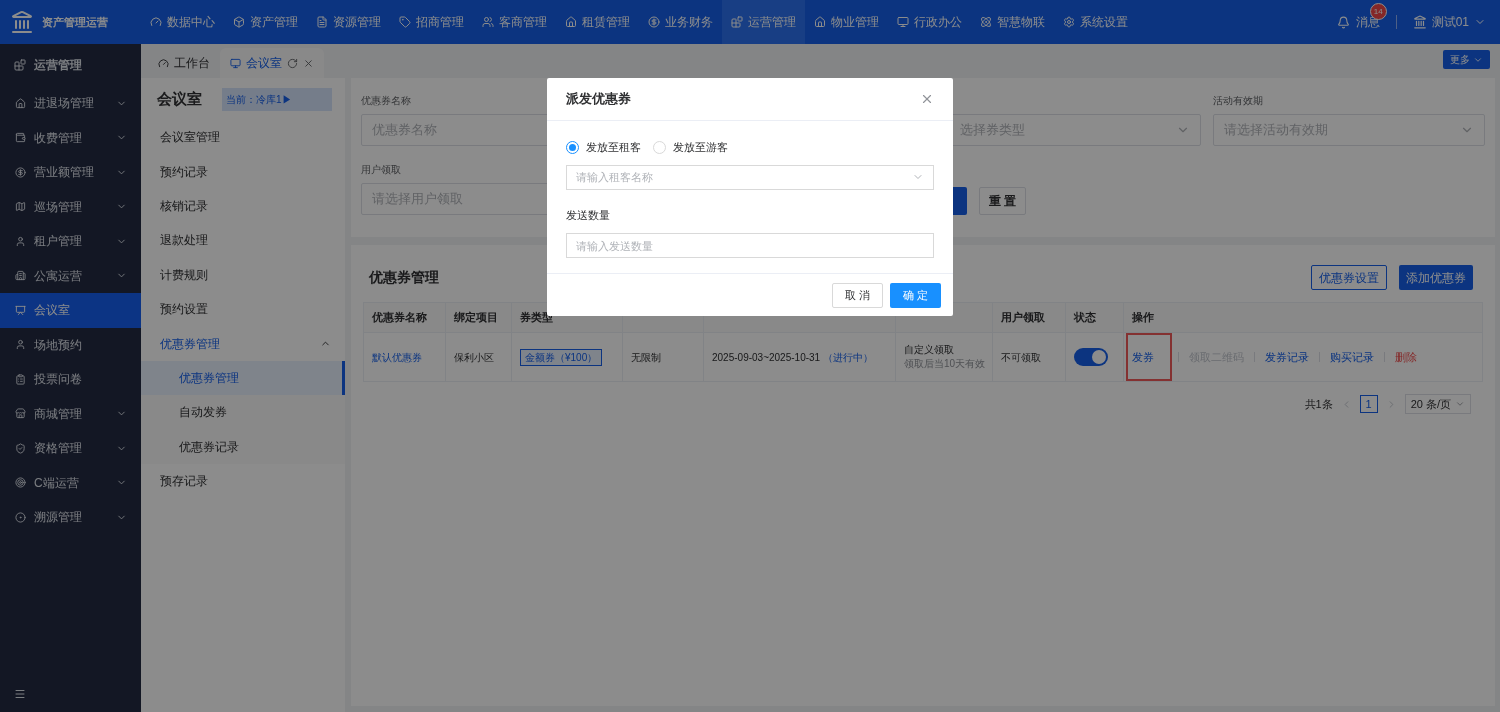  I want to click on table-cell-text: 自定义领取, so click(929, 350).